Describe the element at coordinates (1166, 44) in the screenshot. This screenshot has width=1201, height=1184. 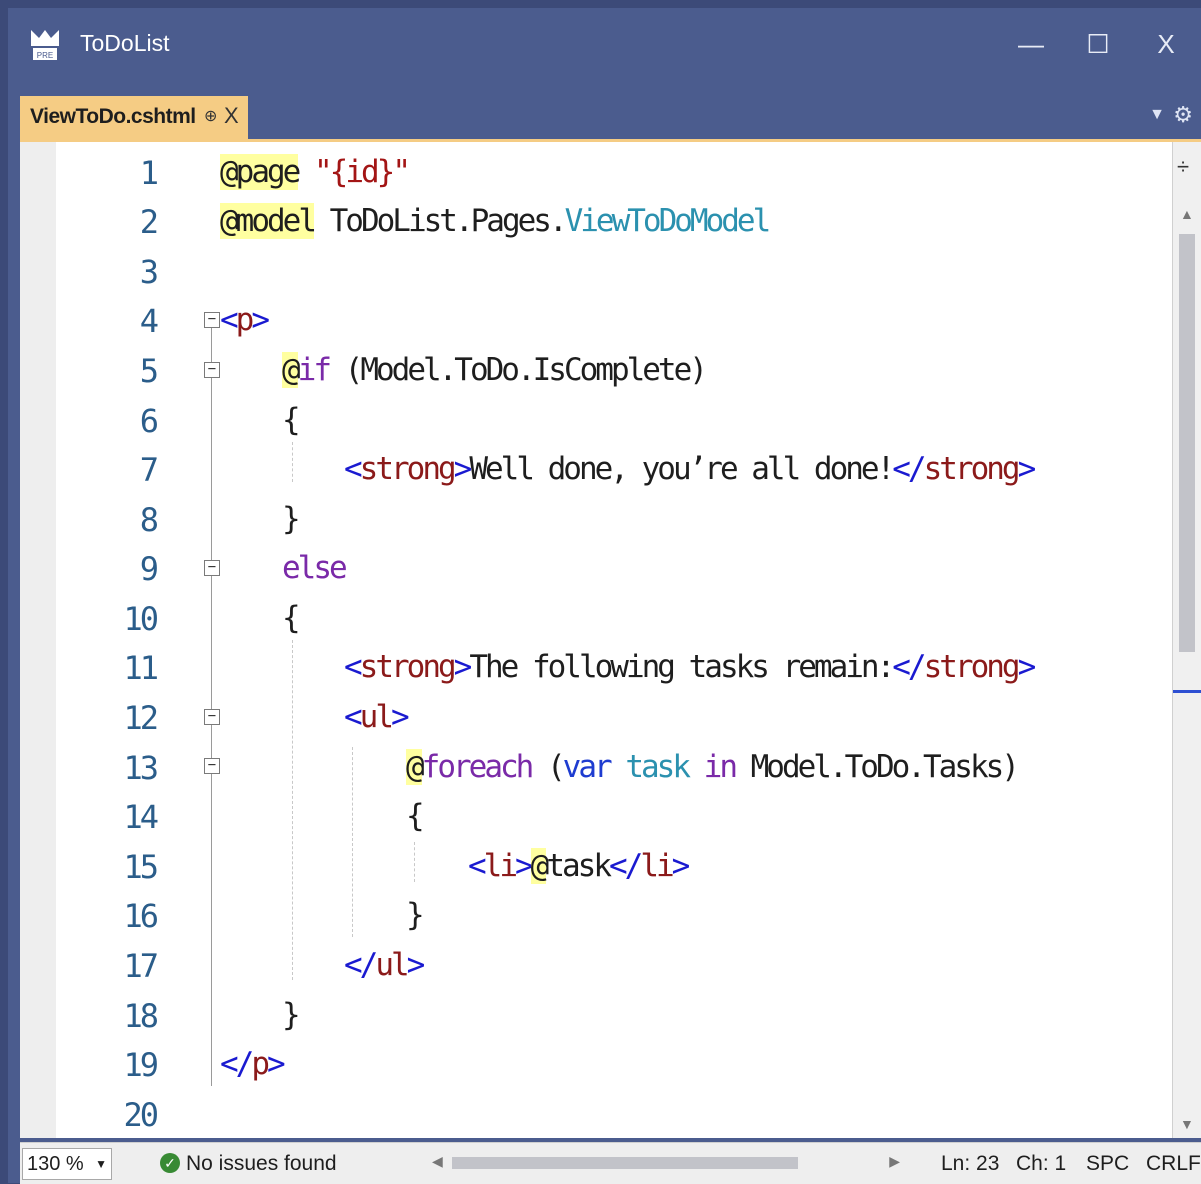
I see `close-button: X` at that location.